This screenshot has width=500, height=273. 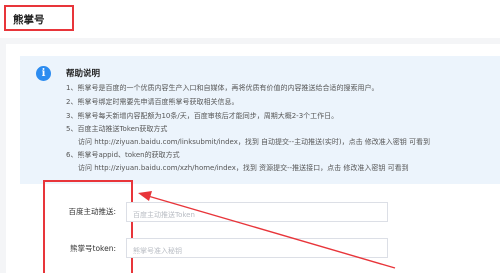 What do you see at coordinates (145, 196) in the screenshot?
I see `arrow-head` at bounding box center [145, 196].